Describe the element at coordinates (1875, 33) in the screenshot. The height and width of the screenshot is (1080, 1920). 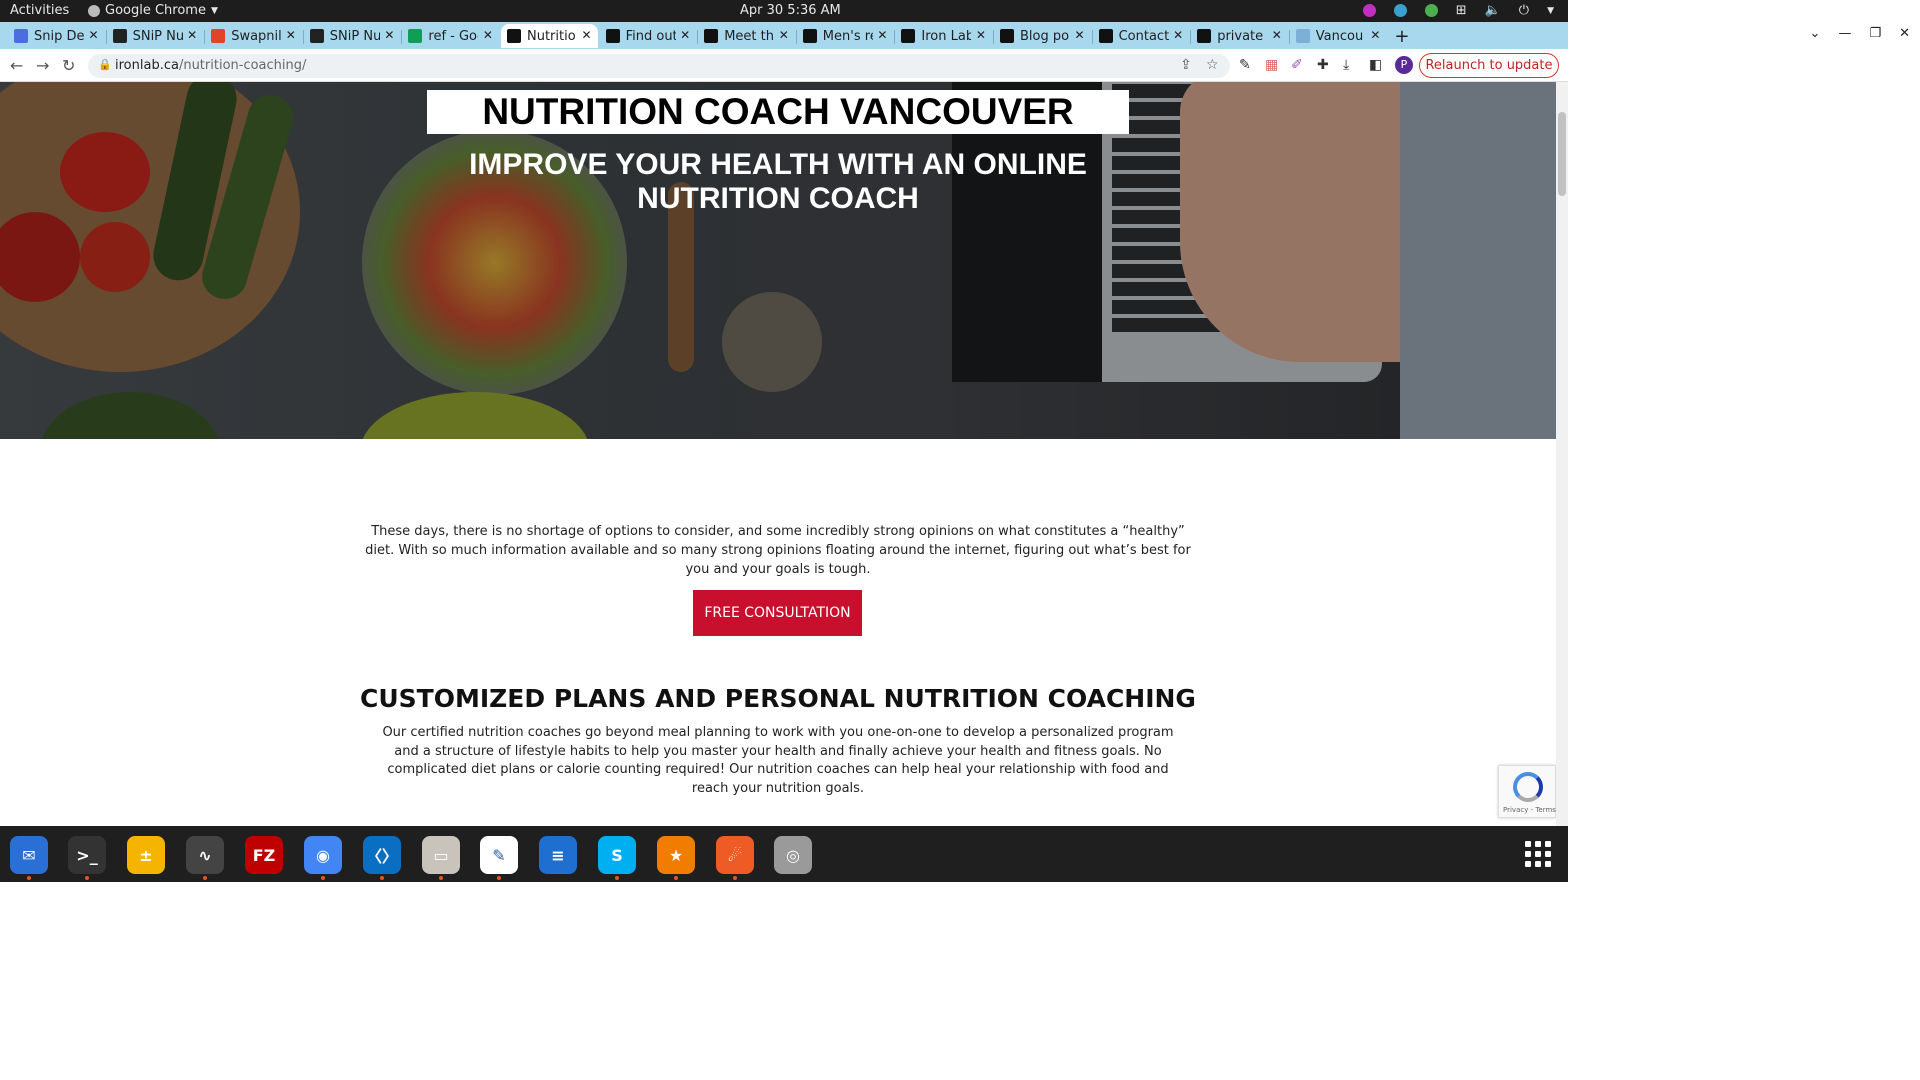
I see `restore-icon: ❐` at that location.